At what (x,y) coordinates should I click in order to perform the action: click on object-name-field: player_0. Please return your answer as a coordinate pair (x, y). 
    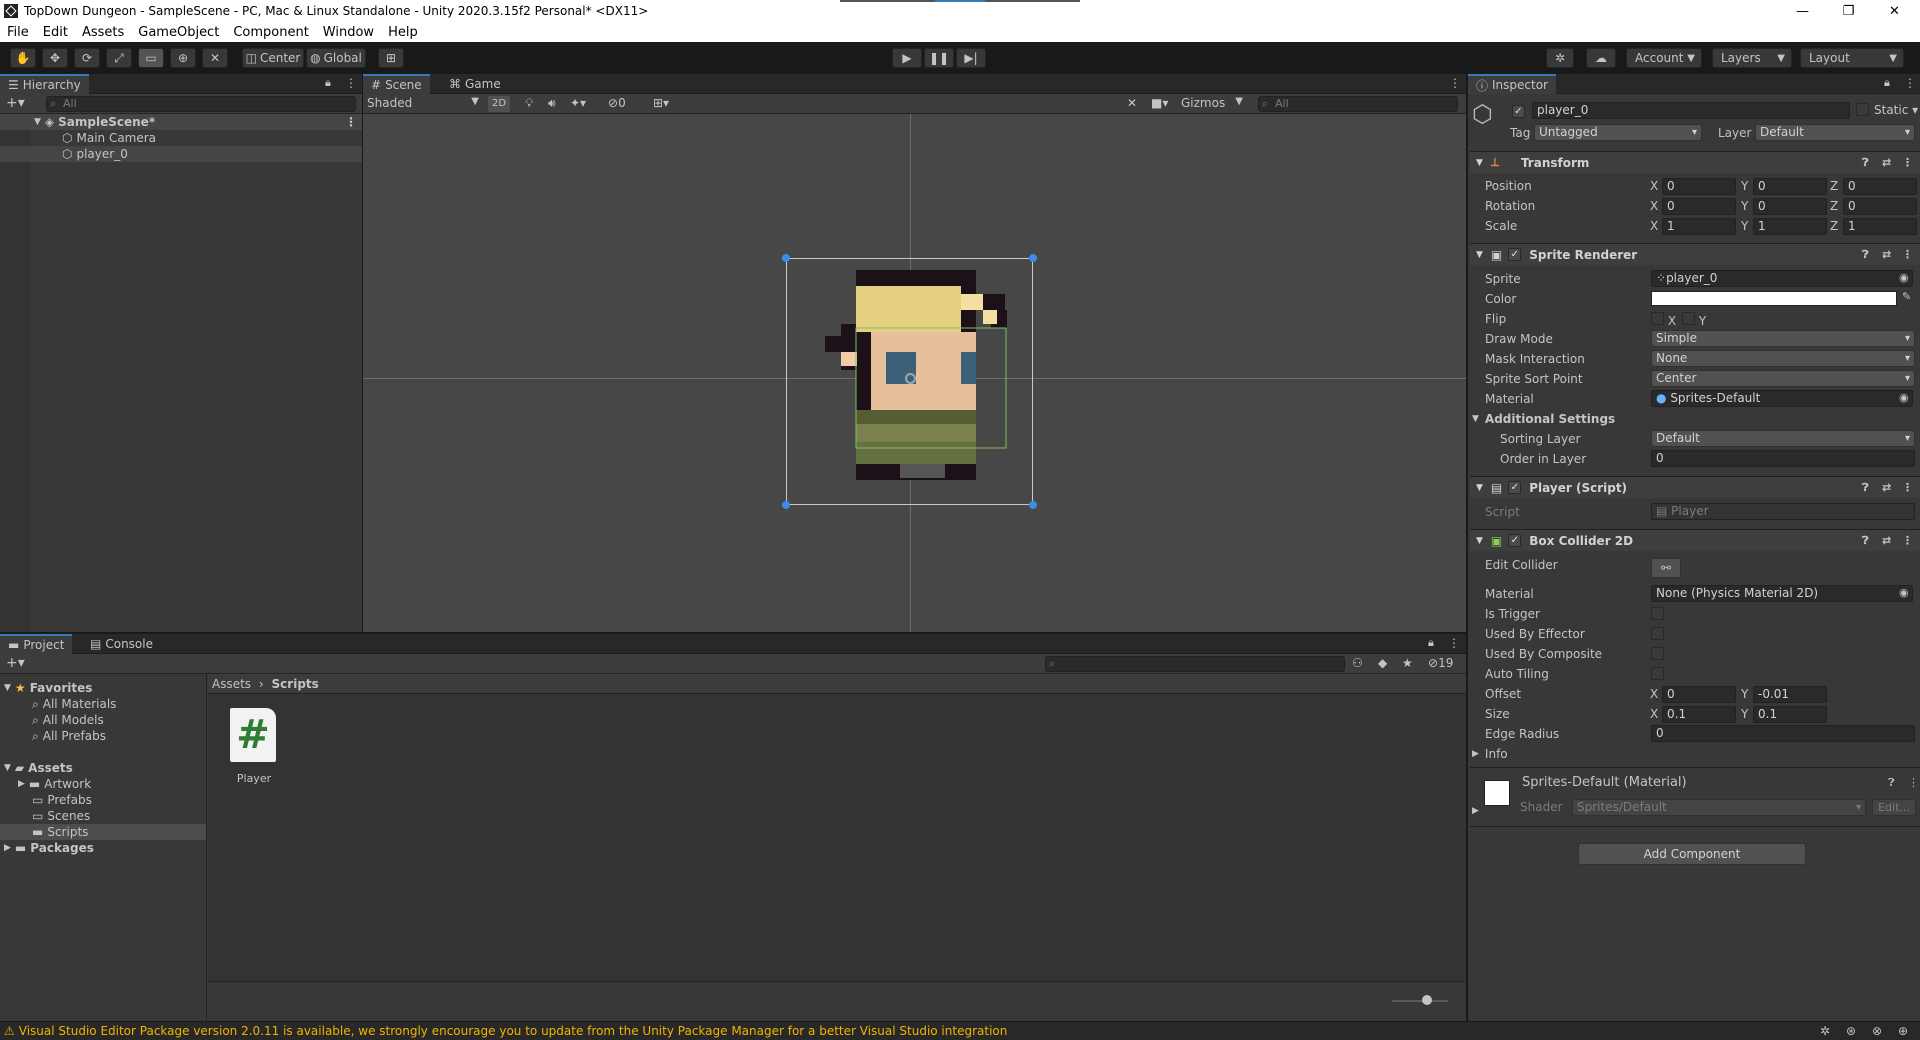
    Looking at the image, I should click on (1691, 110).